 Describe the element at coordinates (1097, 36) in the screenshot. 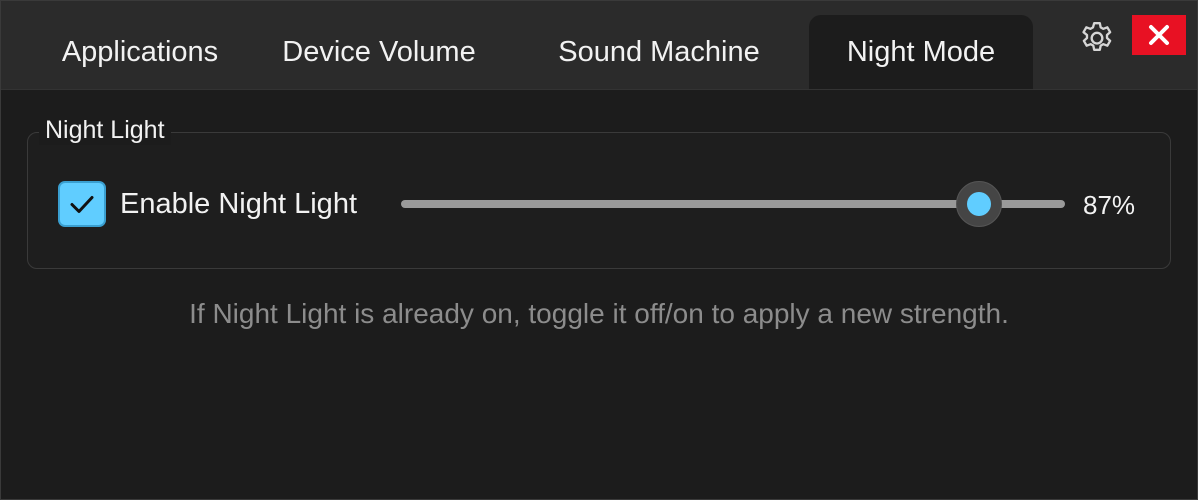

I see `gear-icon` at that location.